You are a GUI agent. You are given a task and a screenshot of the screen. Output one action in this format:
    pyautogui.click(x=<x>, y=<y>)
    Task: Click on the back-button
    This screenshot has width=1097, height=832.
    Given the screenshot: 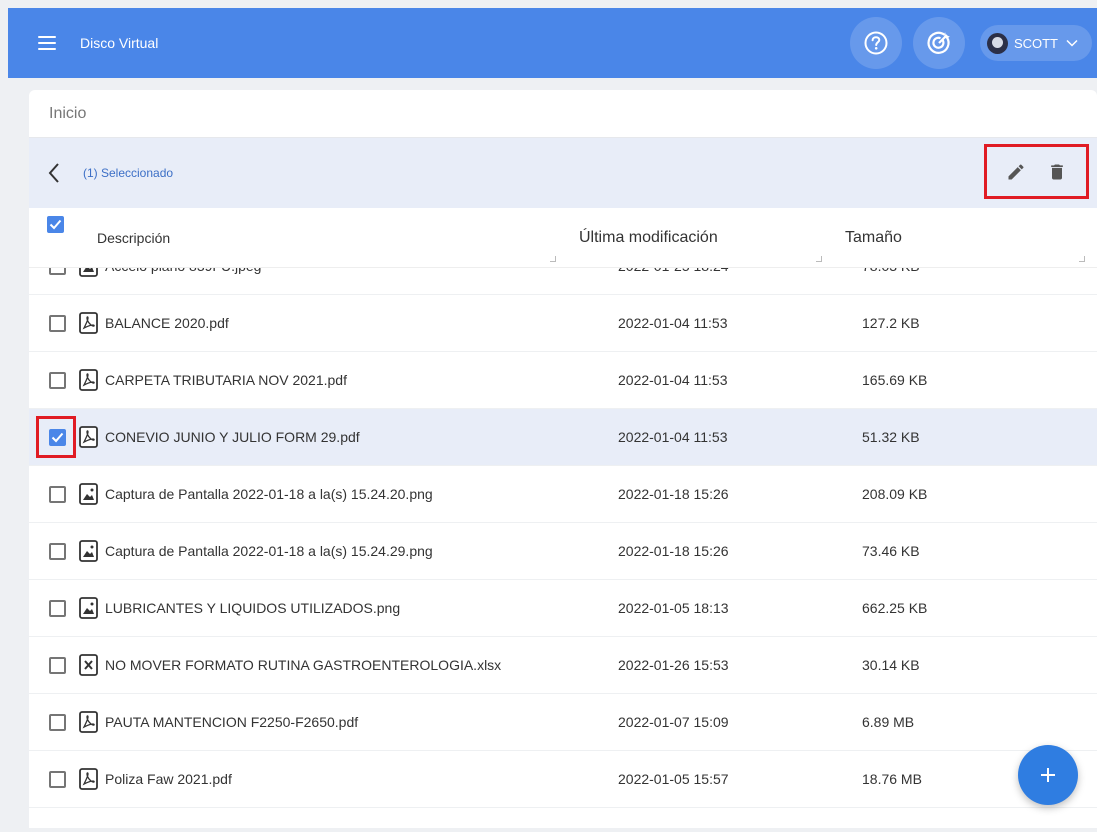 What is the action you would take?
    pyautogui.click(x=59, y=173)
    